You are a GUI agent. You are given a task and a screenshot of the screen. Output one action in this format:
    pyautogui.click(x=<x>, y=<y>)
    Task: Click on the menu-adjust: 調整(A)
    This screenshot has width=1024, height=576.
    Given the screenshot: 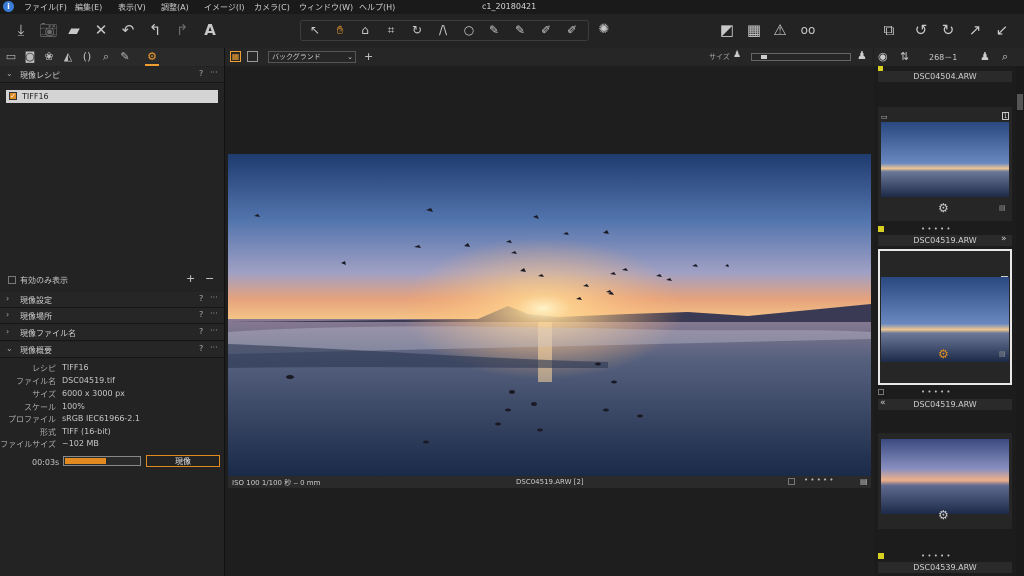 What is the action you would take?
    pyautogui.click(x=175, y=7)
    